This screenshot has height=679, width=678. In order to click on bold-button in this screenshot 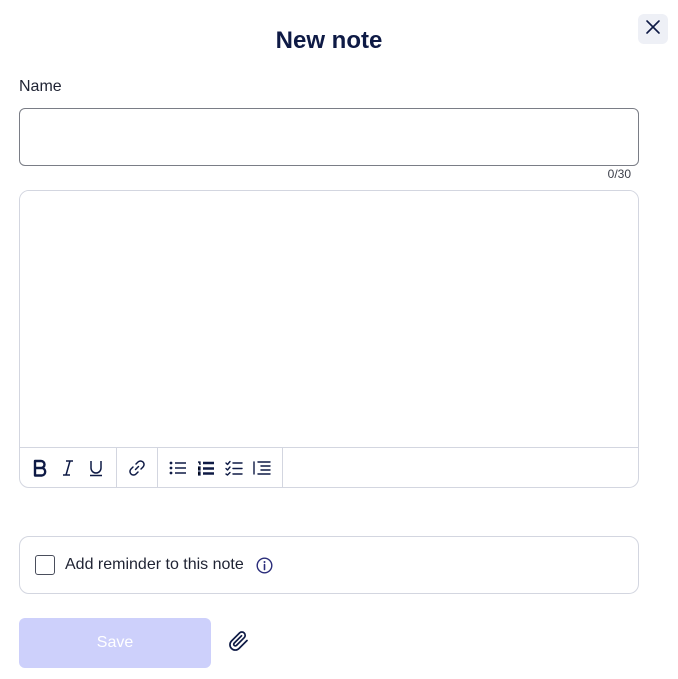, I will do `click(40, 468)`.